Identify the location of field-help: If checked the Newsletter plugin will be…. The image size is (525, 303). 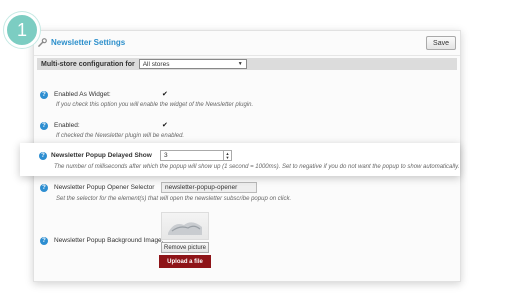
(120, 136).